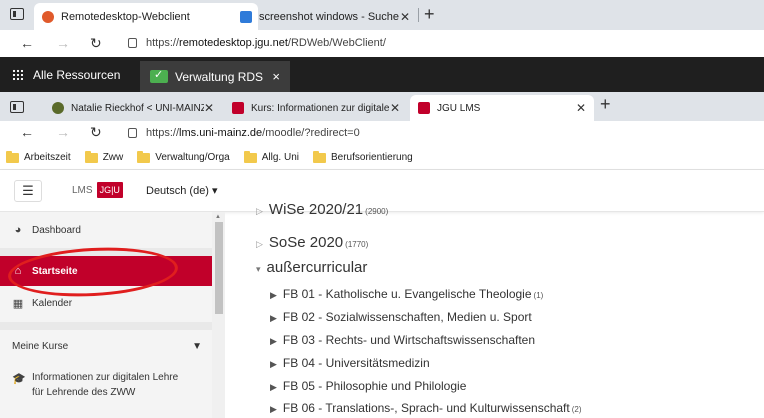 Image resolution: width=764 pixels, height=418 pixels. I want to click on rds-bar: Alle Ressourcen Verwaltung RDS ×, so click(382, 74).